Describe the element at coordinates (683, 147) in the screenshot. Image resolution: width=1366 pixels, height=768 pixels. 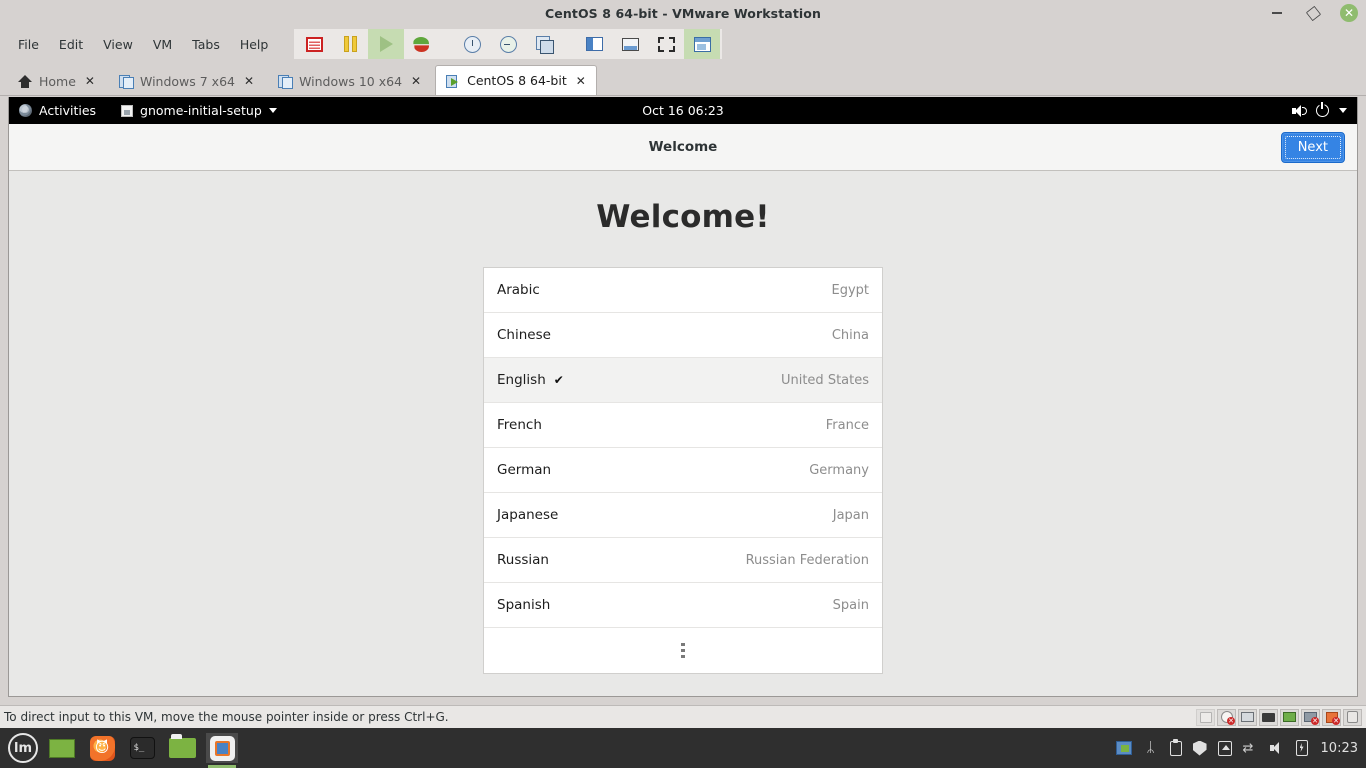
I see `page-title: Welcome` at that location.